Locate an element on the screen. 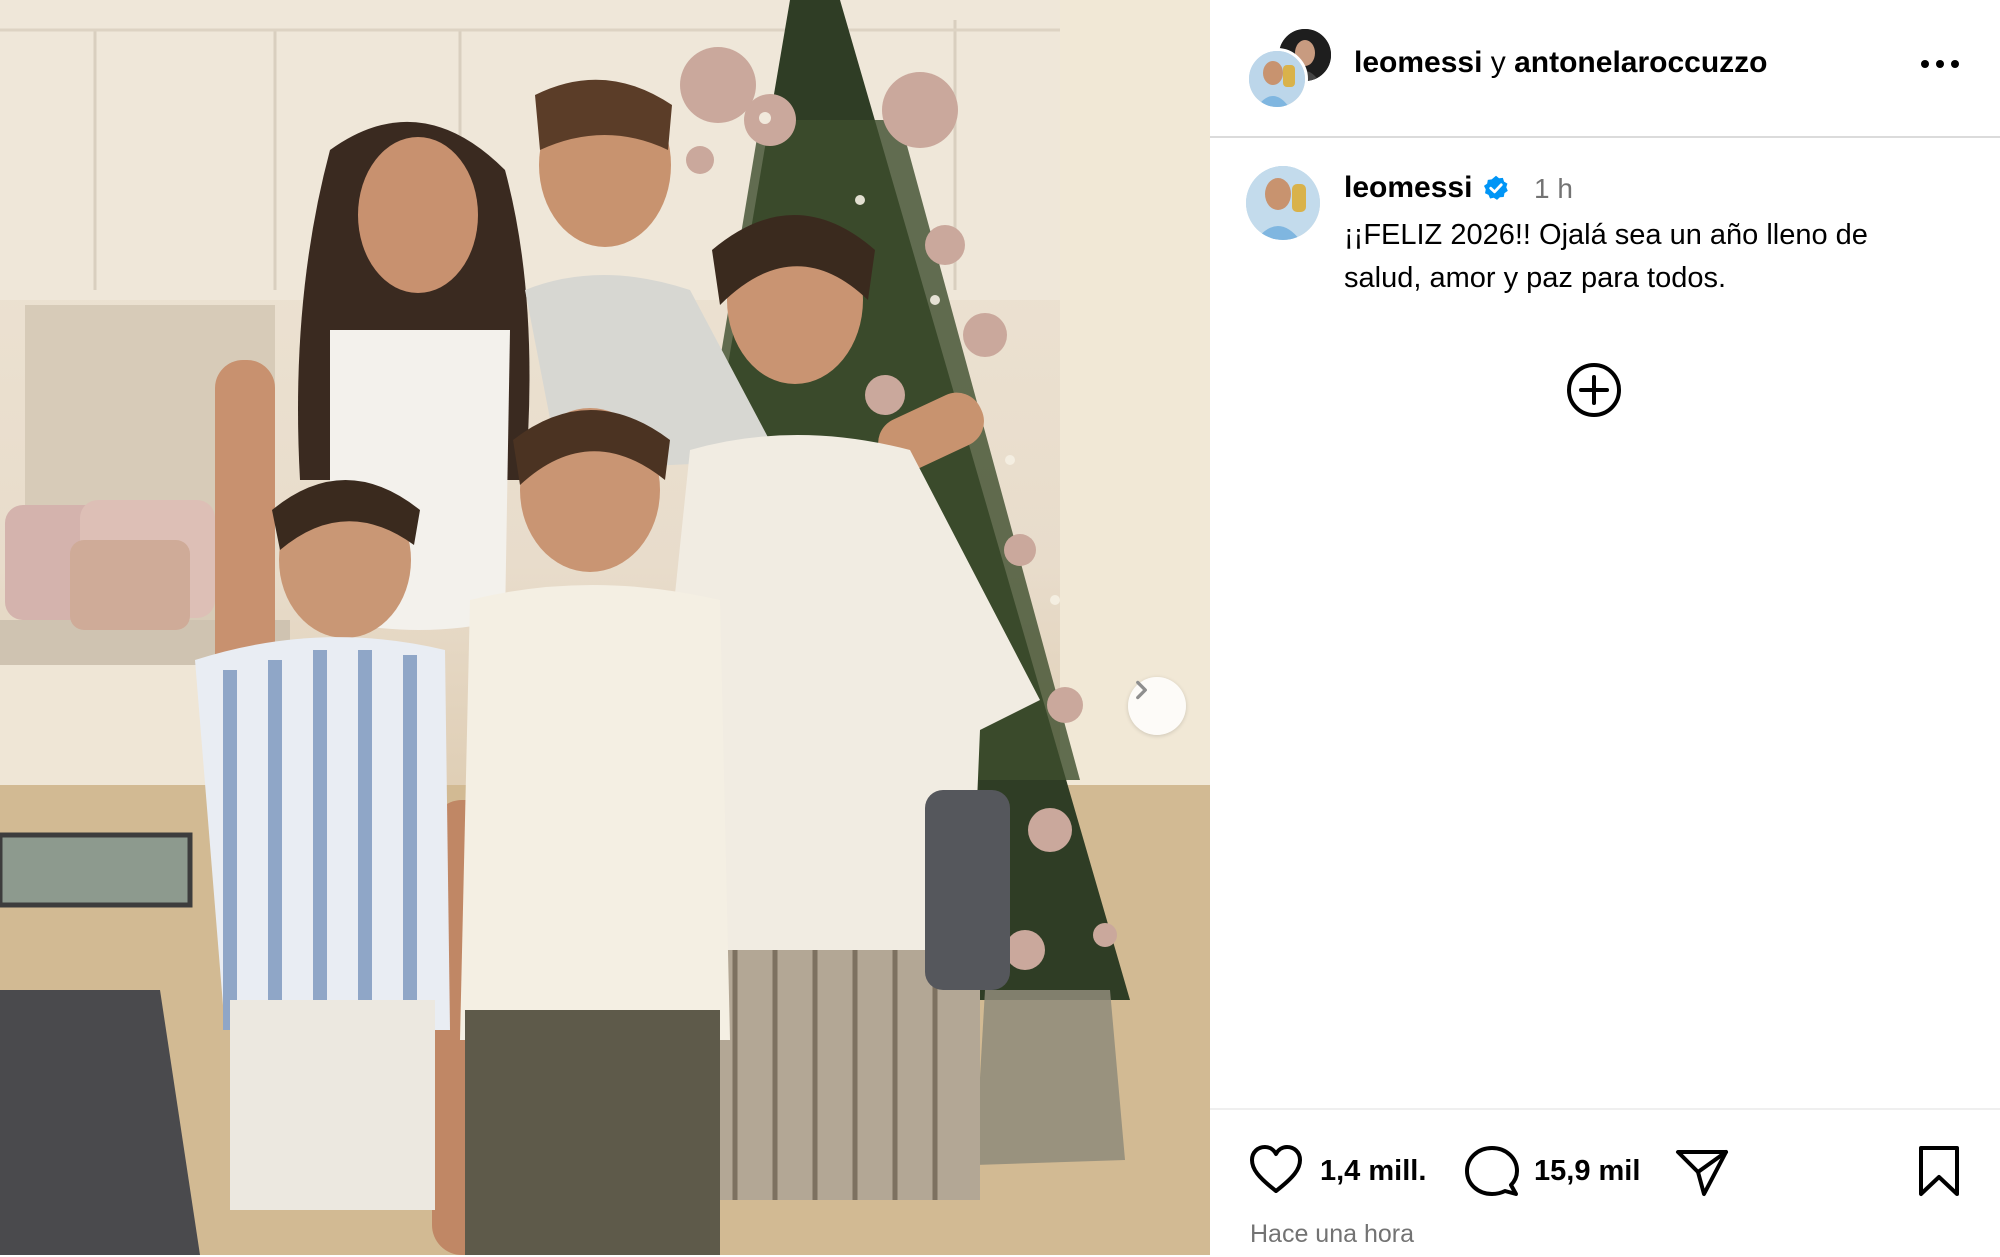  send-icon is located at coordinates (1702, 1173).